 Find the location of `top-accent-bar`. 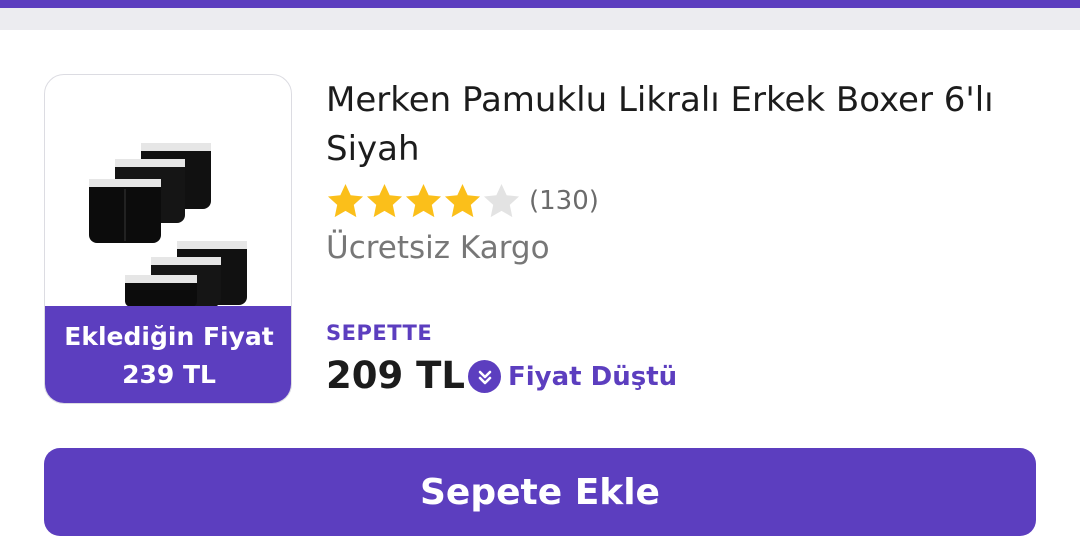

top-accent-bar is located at coordinates (540, 4).